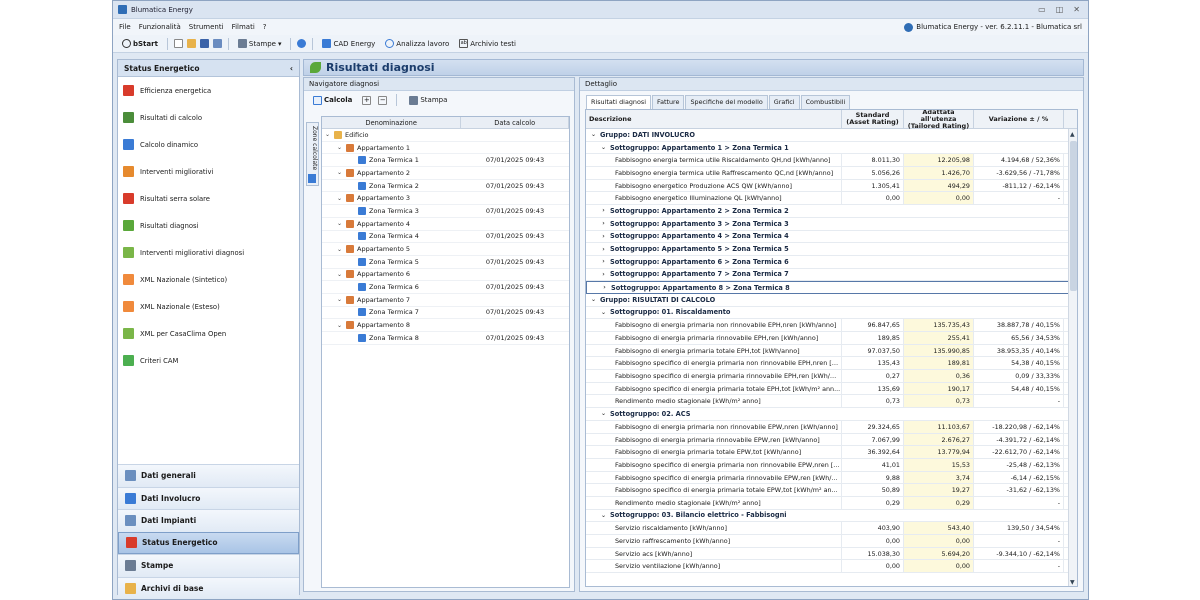 The height and width of the screenshot is (600, 1200). What do you see at coordinates (1073, 216) in the screenshot?
I see `scroll-thumb` at bounding box center [1073, 216].